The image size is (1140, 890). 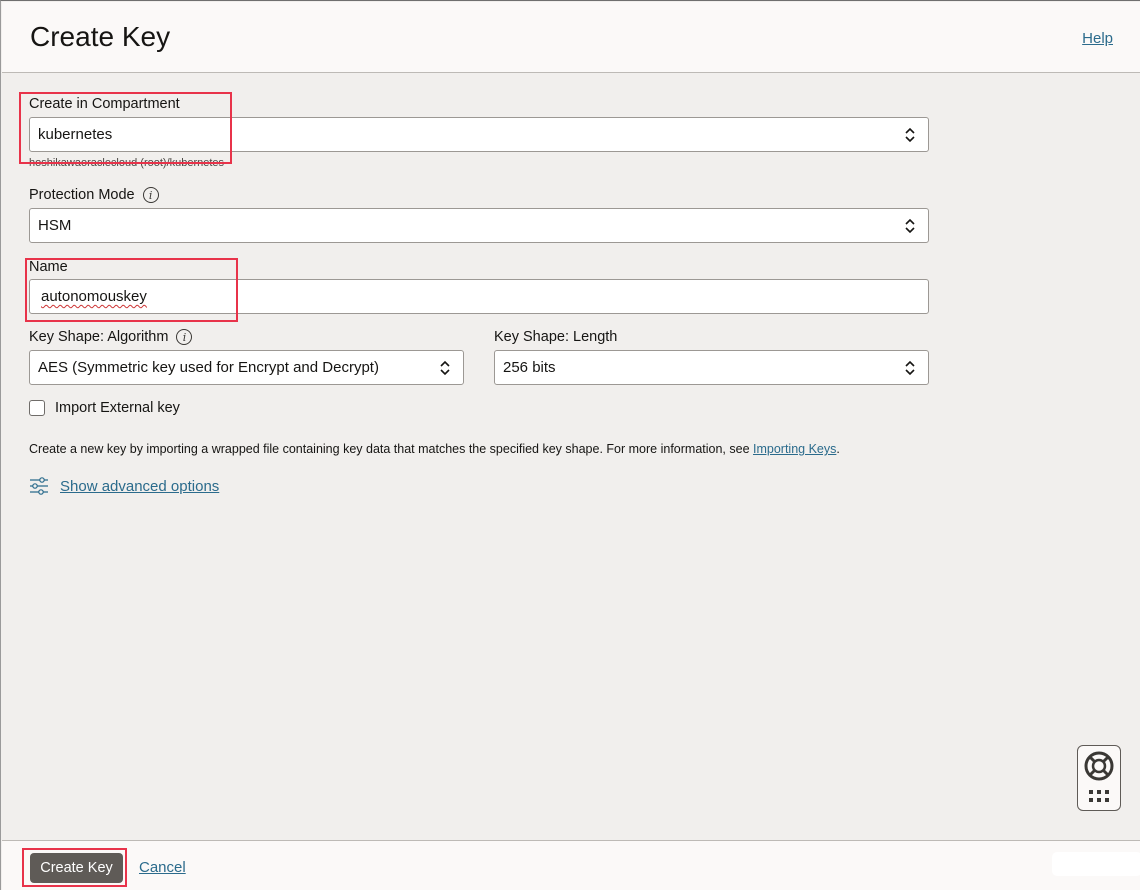 What do you see at coordinates (1096, 864) in the screenshot?
I see `floating-panel` at bounding box center [1096, 864].